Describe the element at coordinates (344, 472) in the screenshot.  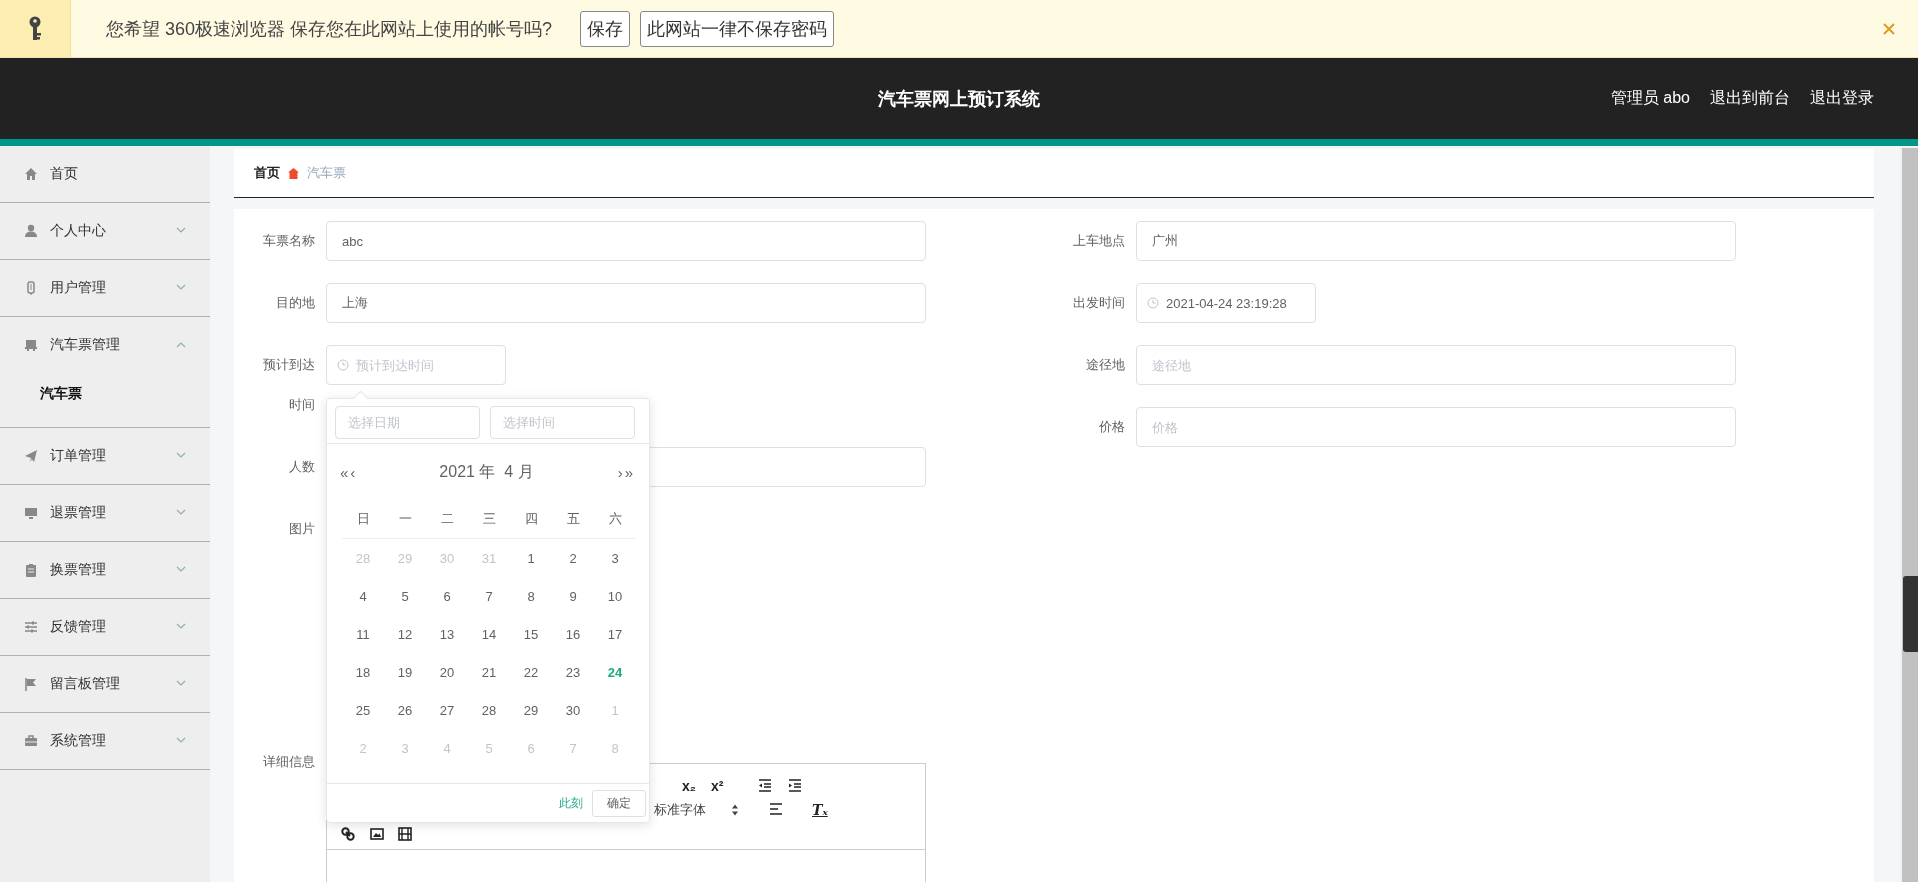
I see `previous-button: «` at that location.